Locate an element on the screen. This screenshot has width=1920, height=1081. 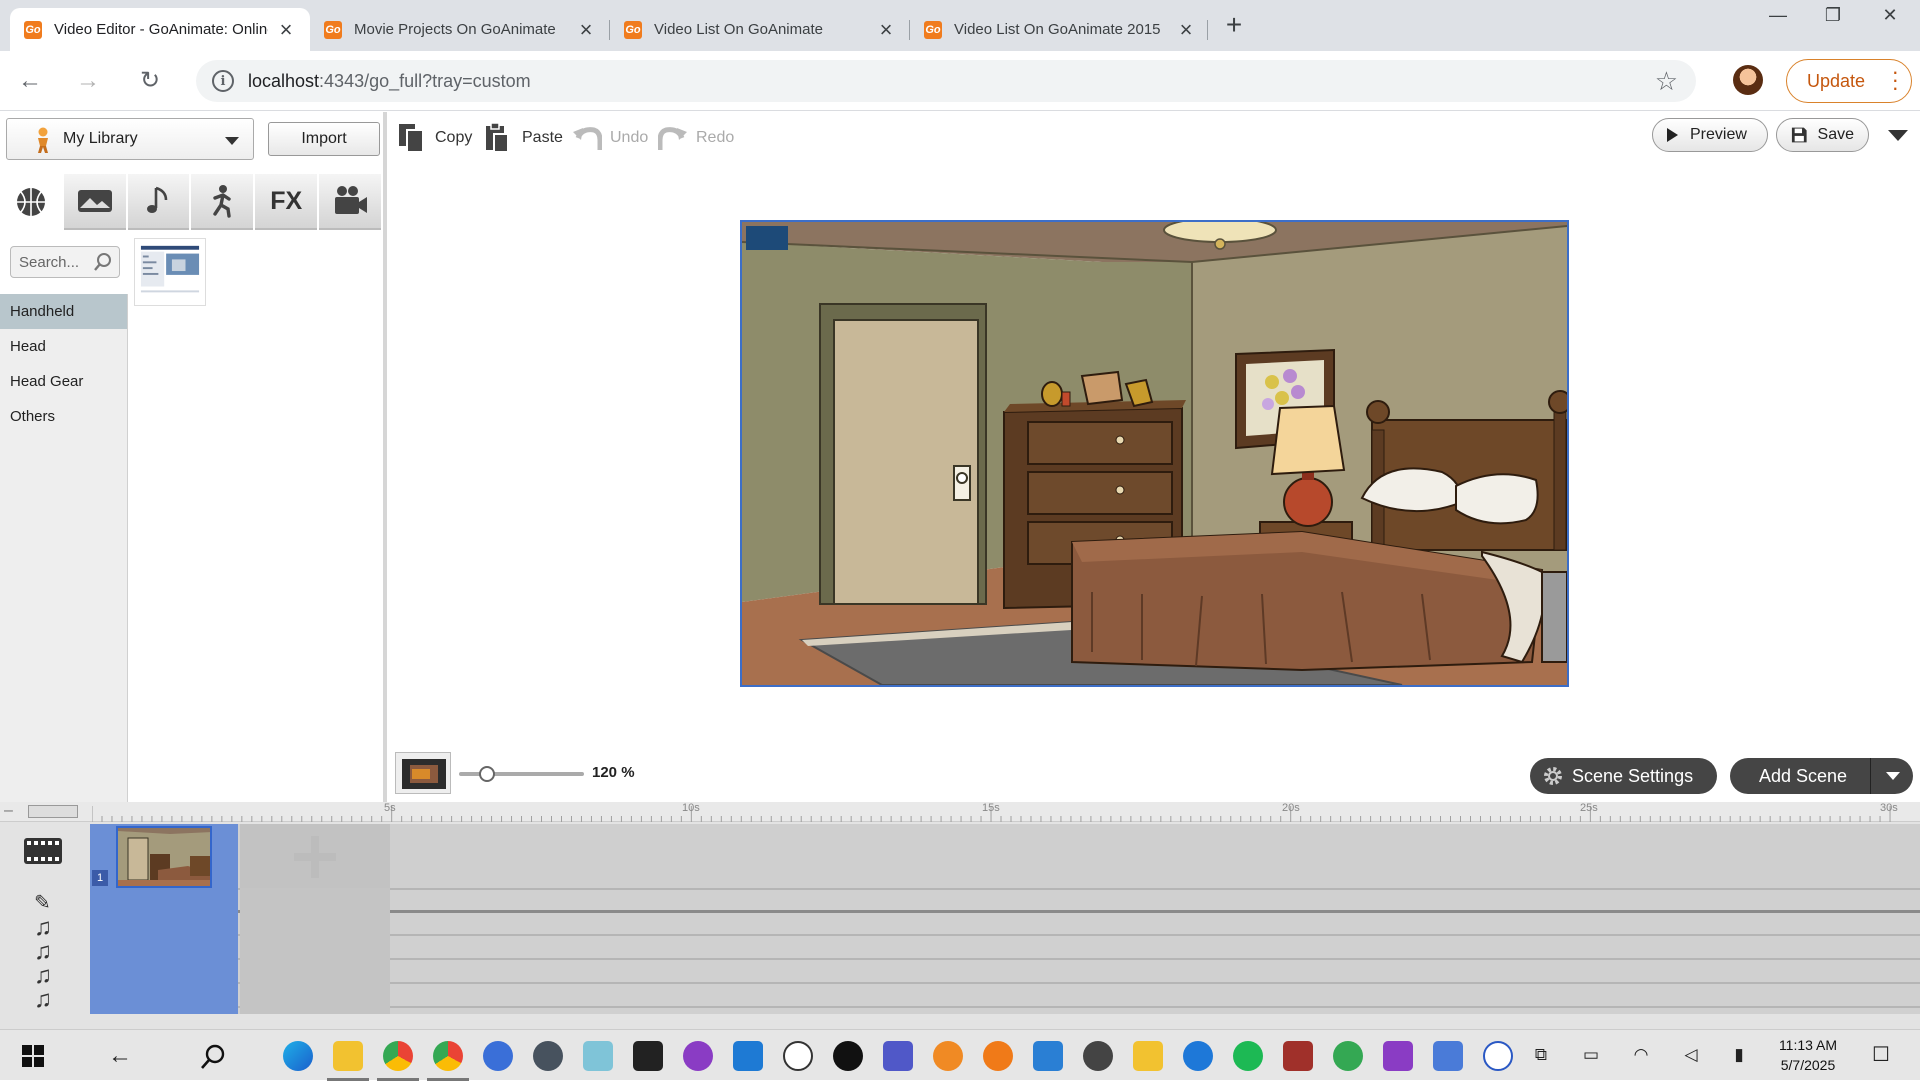
redo-button: Redo is located at coordinates (696, 138).